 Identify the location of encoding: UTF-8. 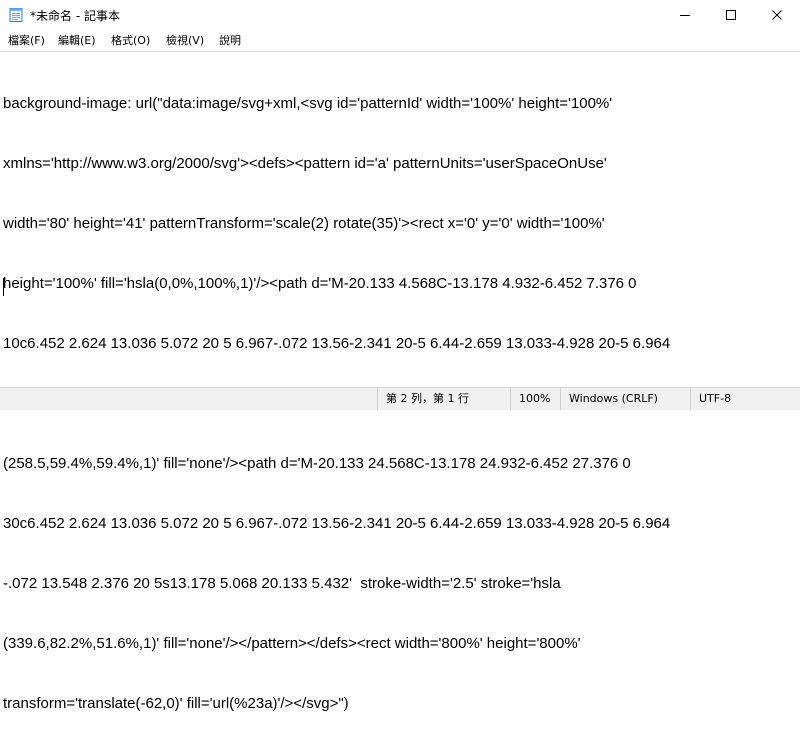
(745, 399).